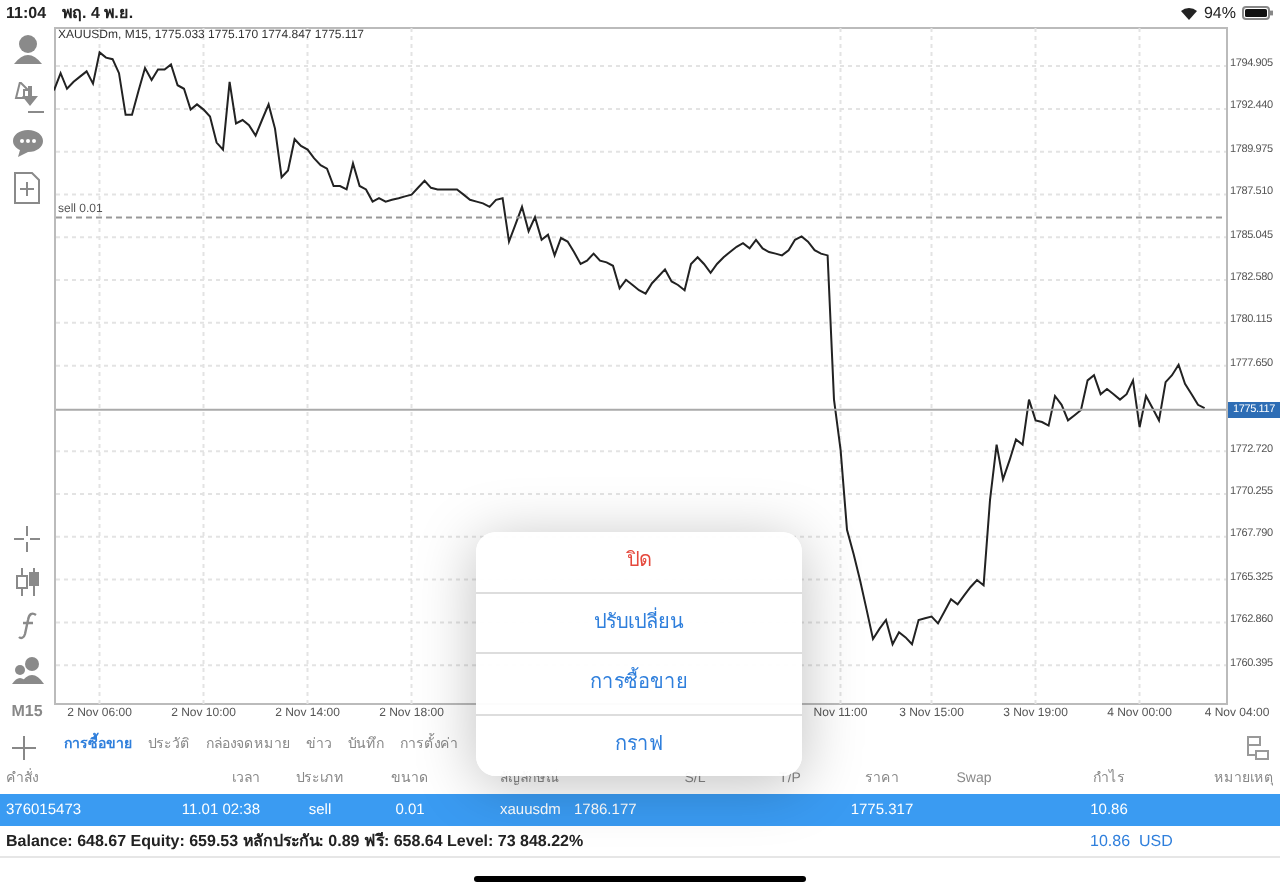 The height and width of the screenshot is (894, 1280). Describe the element at coordinates (26, 13) in the screenshot. I see `status-time: 11:04` at that location.